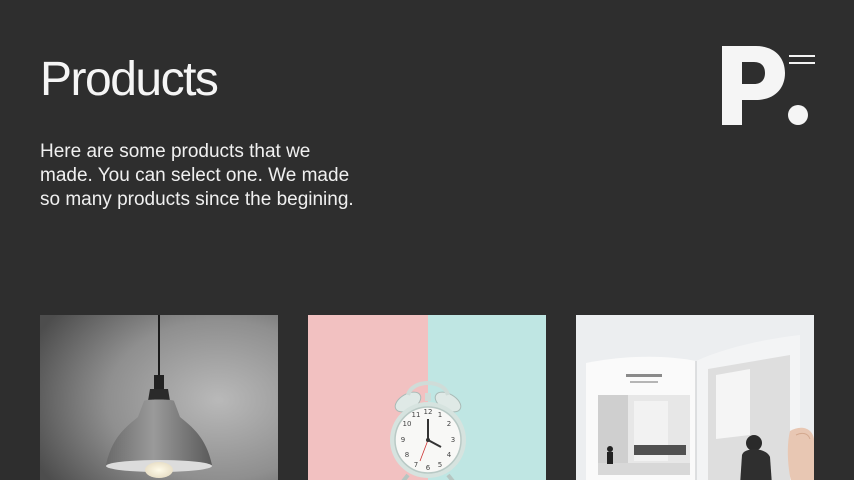  I want to click on product-card-pendant-lamp, so click(159, 397).